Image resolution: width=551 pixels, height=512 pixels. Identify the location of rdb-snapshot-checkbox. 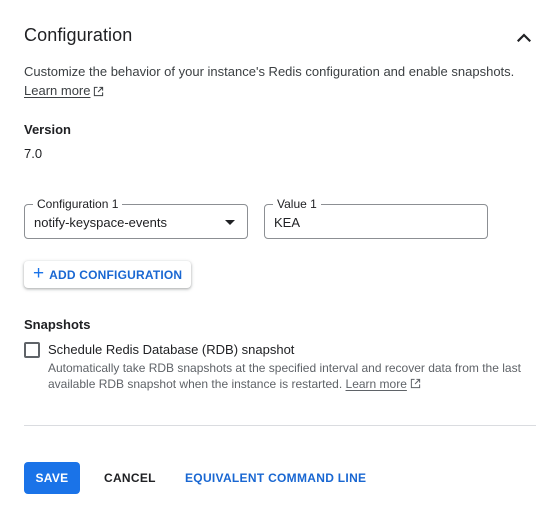
(32, 350).